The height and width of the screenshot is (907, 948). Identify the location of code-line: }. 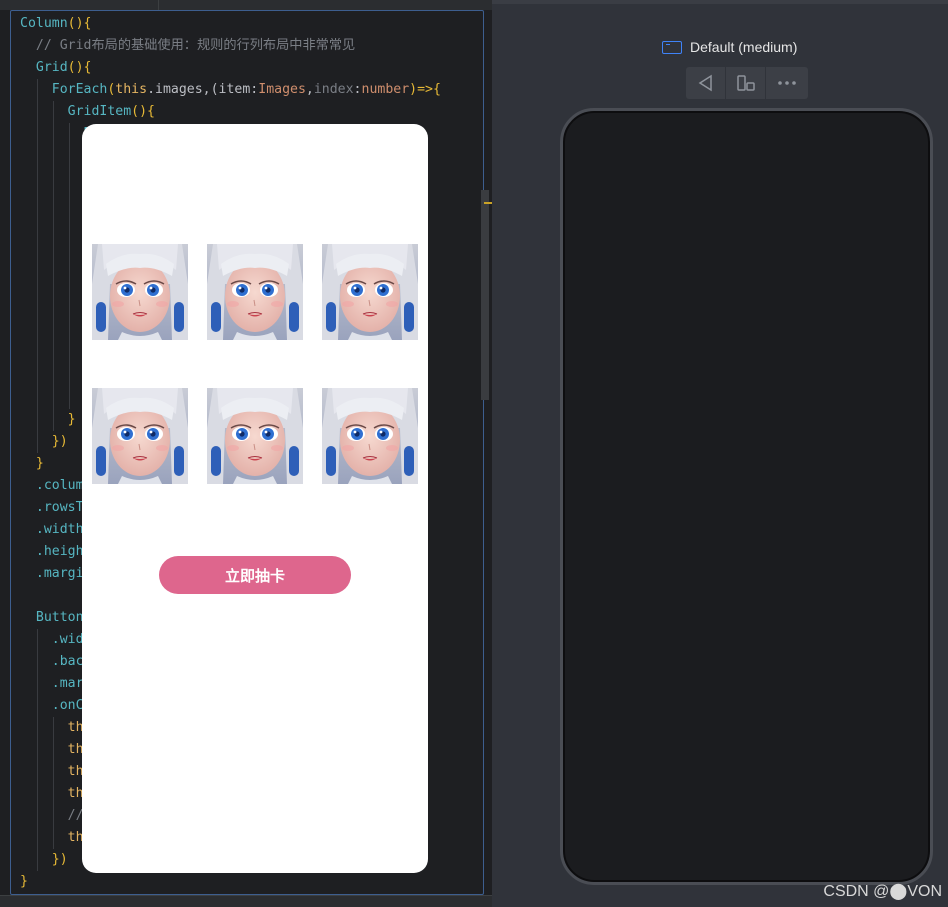
(24, 881).